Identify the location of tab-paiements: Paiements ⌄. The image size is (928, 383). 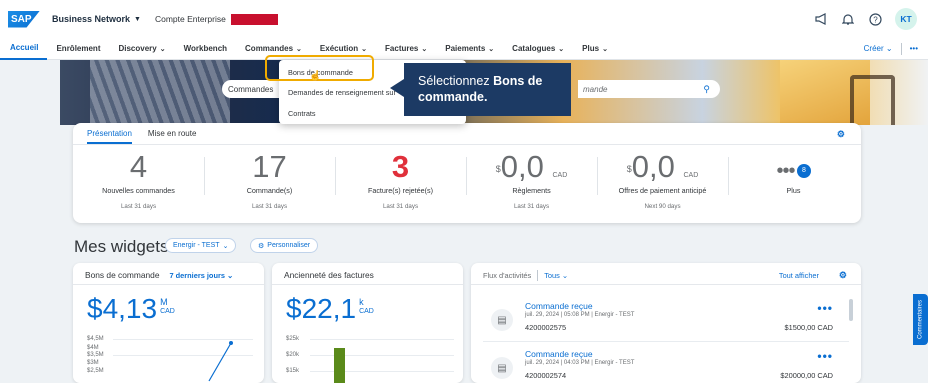
(469, 49).